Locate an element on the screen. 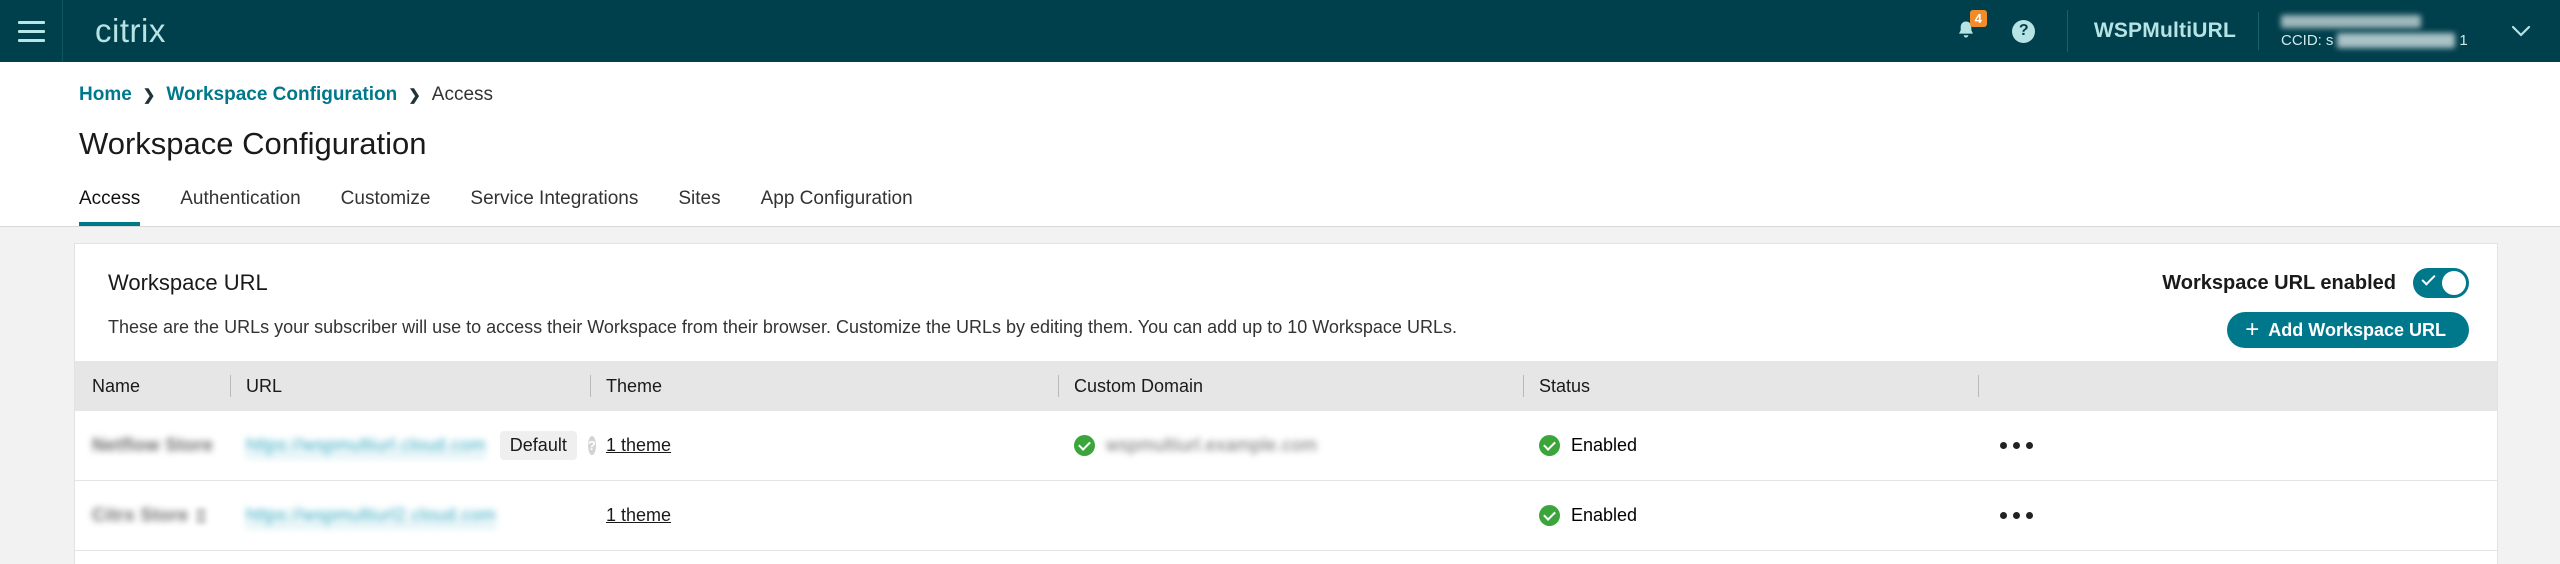 The height and width of the screenshot is (564, 2560). tab-sites: Sites is located at coordinates (699, 207).